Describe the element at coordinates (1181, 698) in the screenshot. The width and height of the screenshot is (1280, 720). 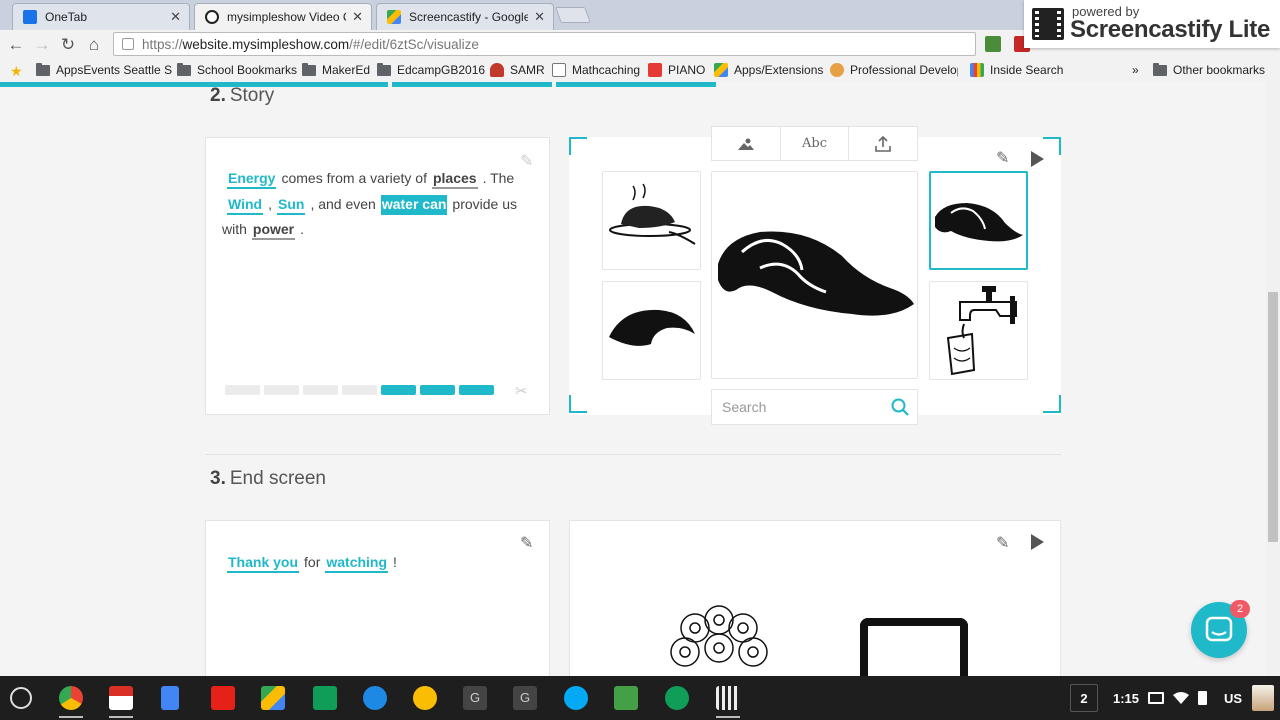
I see `wifi-icon` at that location.